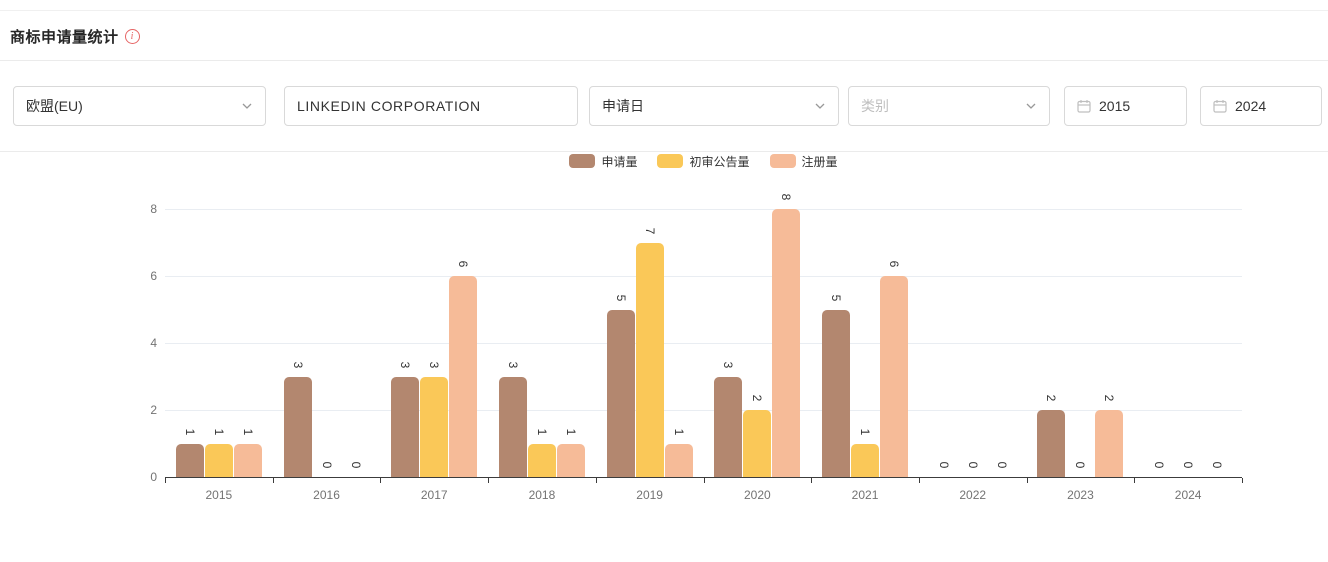  What do you see at coordinates (649, 495) in the screenshot?
I see `x-axis-label: 2019` at bounding box center [649, 495].